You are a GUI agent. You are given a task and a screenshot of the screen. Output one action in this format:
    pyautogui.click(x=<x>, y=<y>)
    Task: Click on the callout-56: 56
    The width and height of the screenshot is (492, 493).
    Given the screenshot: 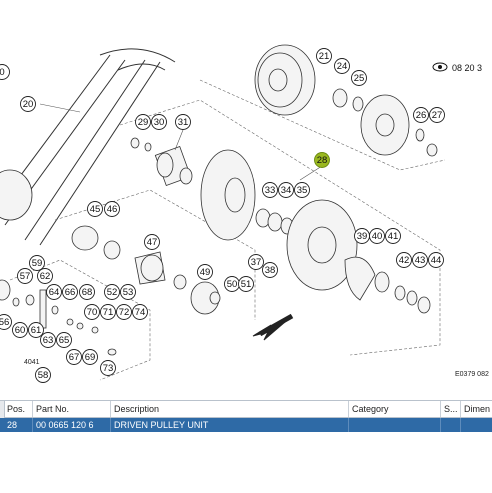 What is the action you would take?
    pyautogui.click(x=6, y=322)
    